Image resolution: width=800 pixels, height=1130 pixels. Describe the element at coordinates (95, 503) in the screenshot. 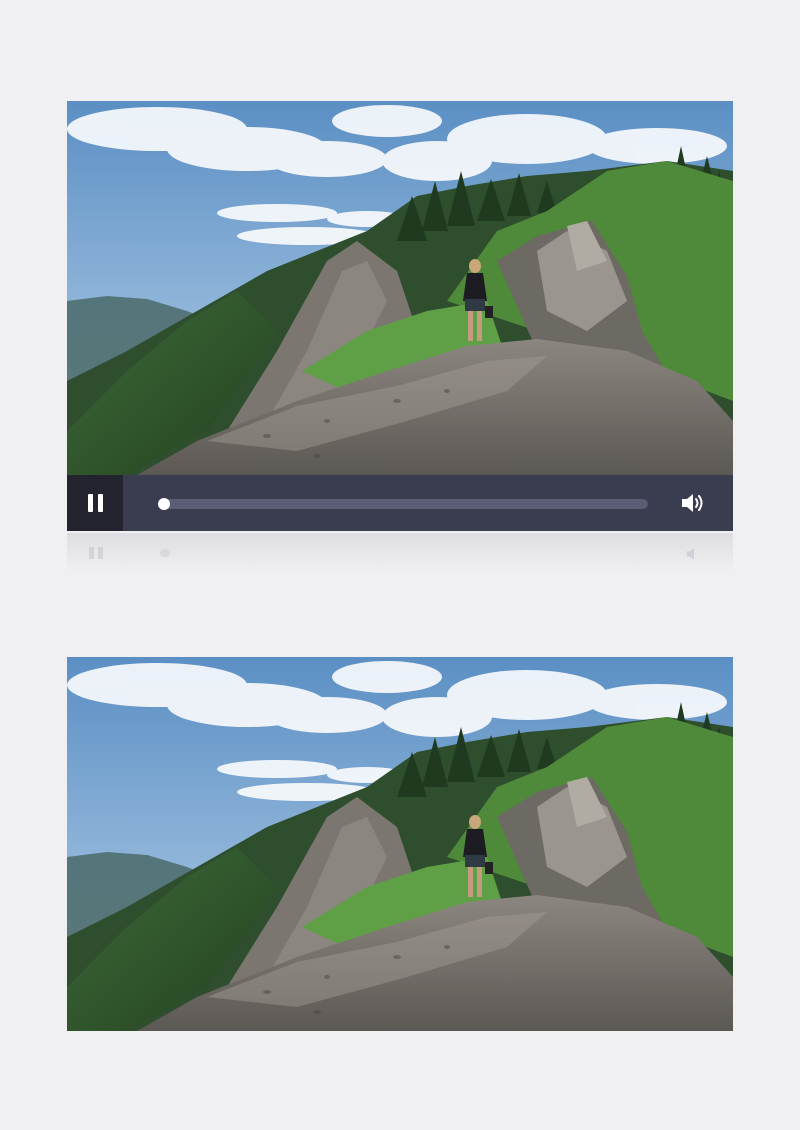

I see `pause-button` at that location.